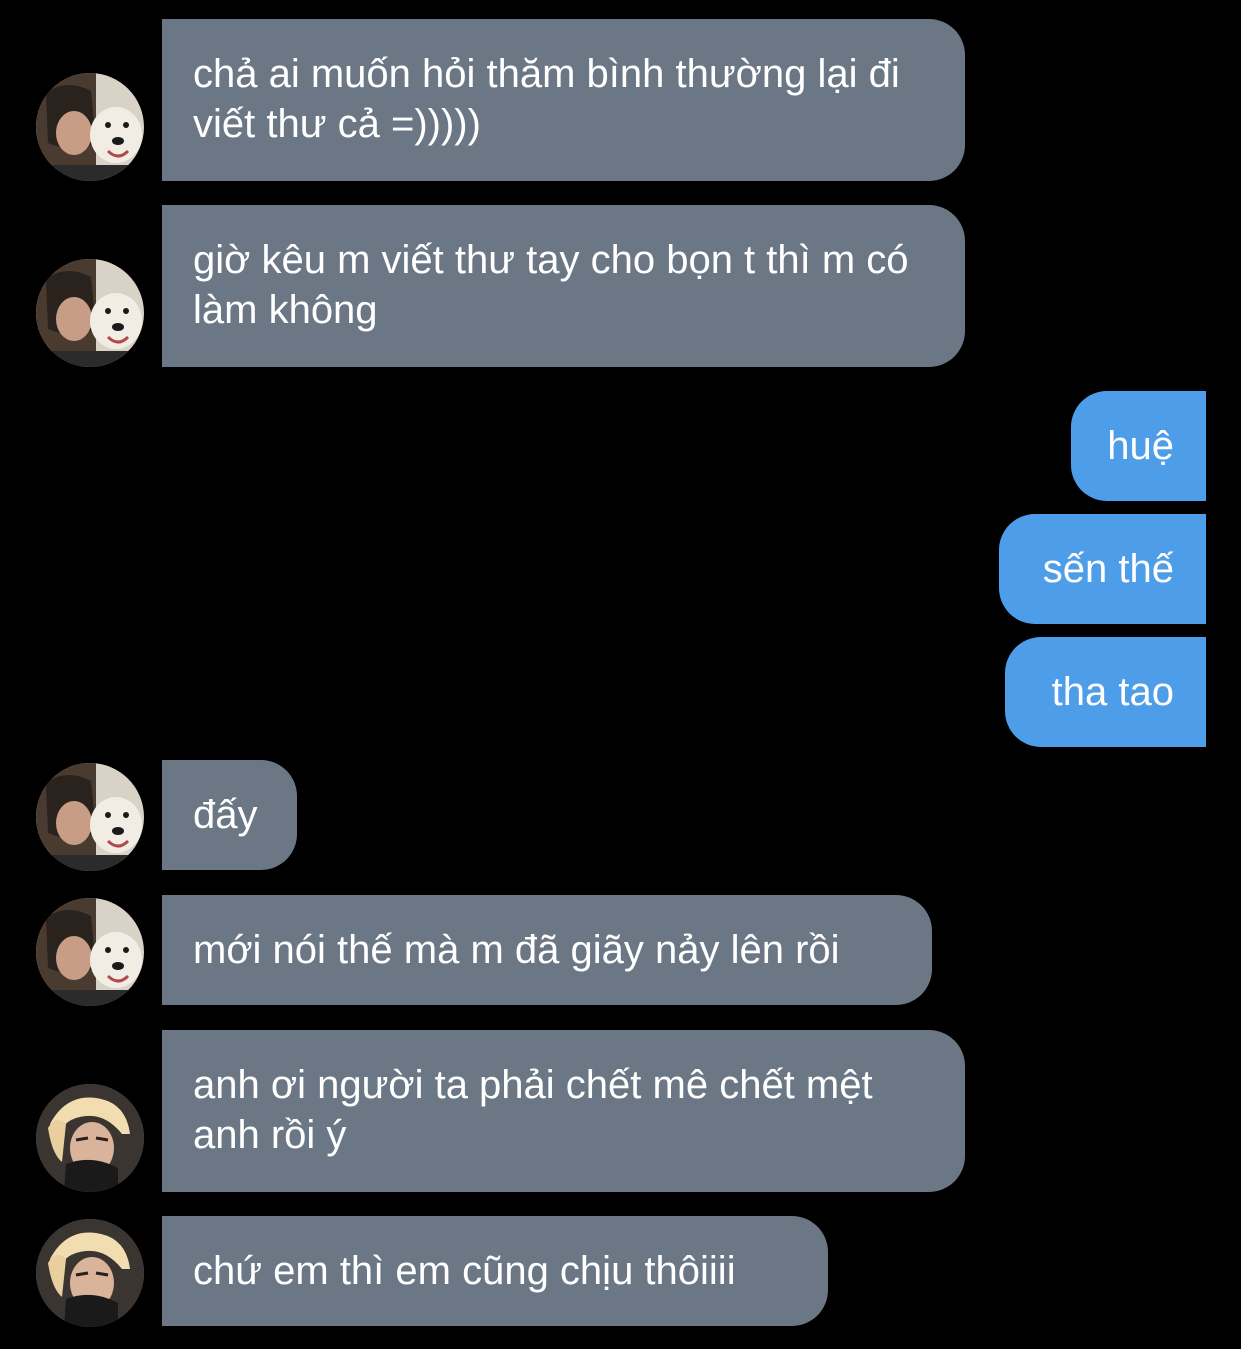 This screenshot has width=1241, height=1349. I want to click on message-bubble-incoming: chứ em thì em cũng chịu thôiiii, so click(495, 1271).